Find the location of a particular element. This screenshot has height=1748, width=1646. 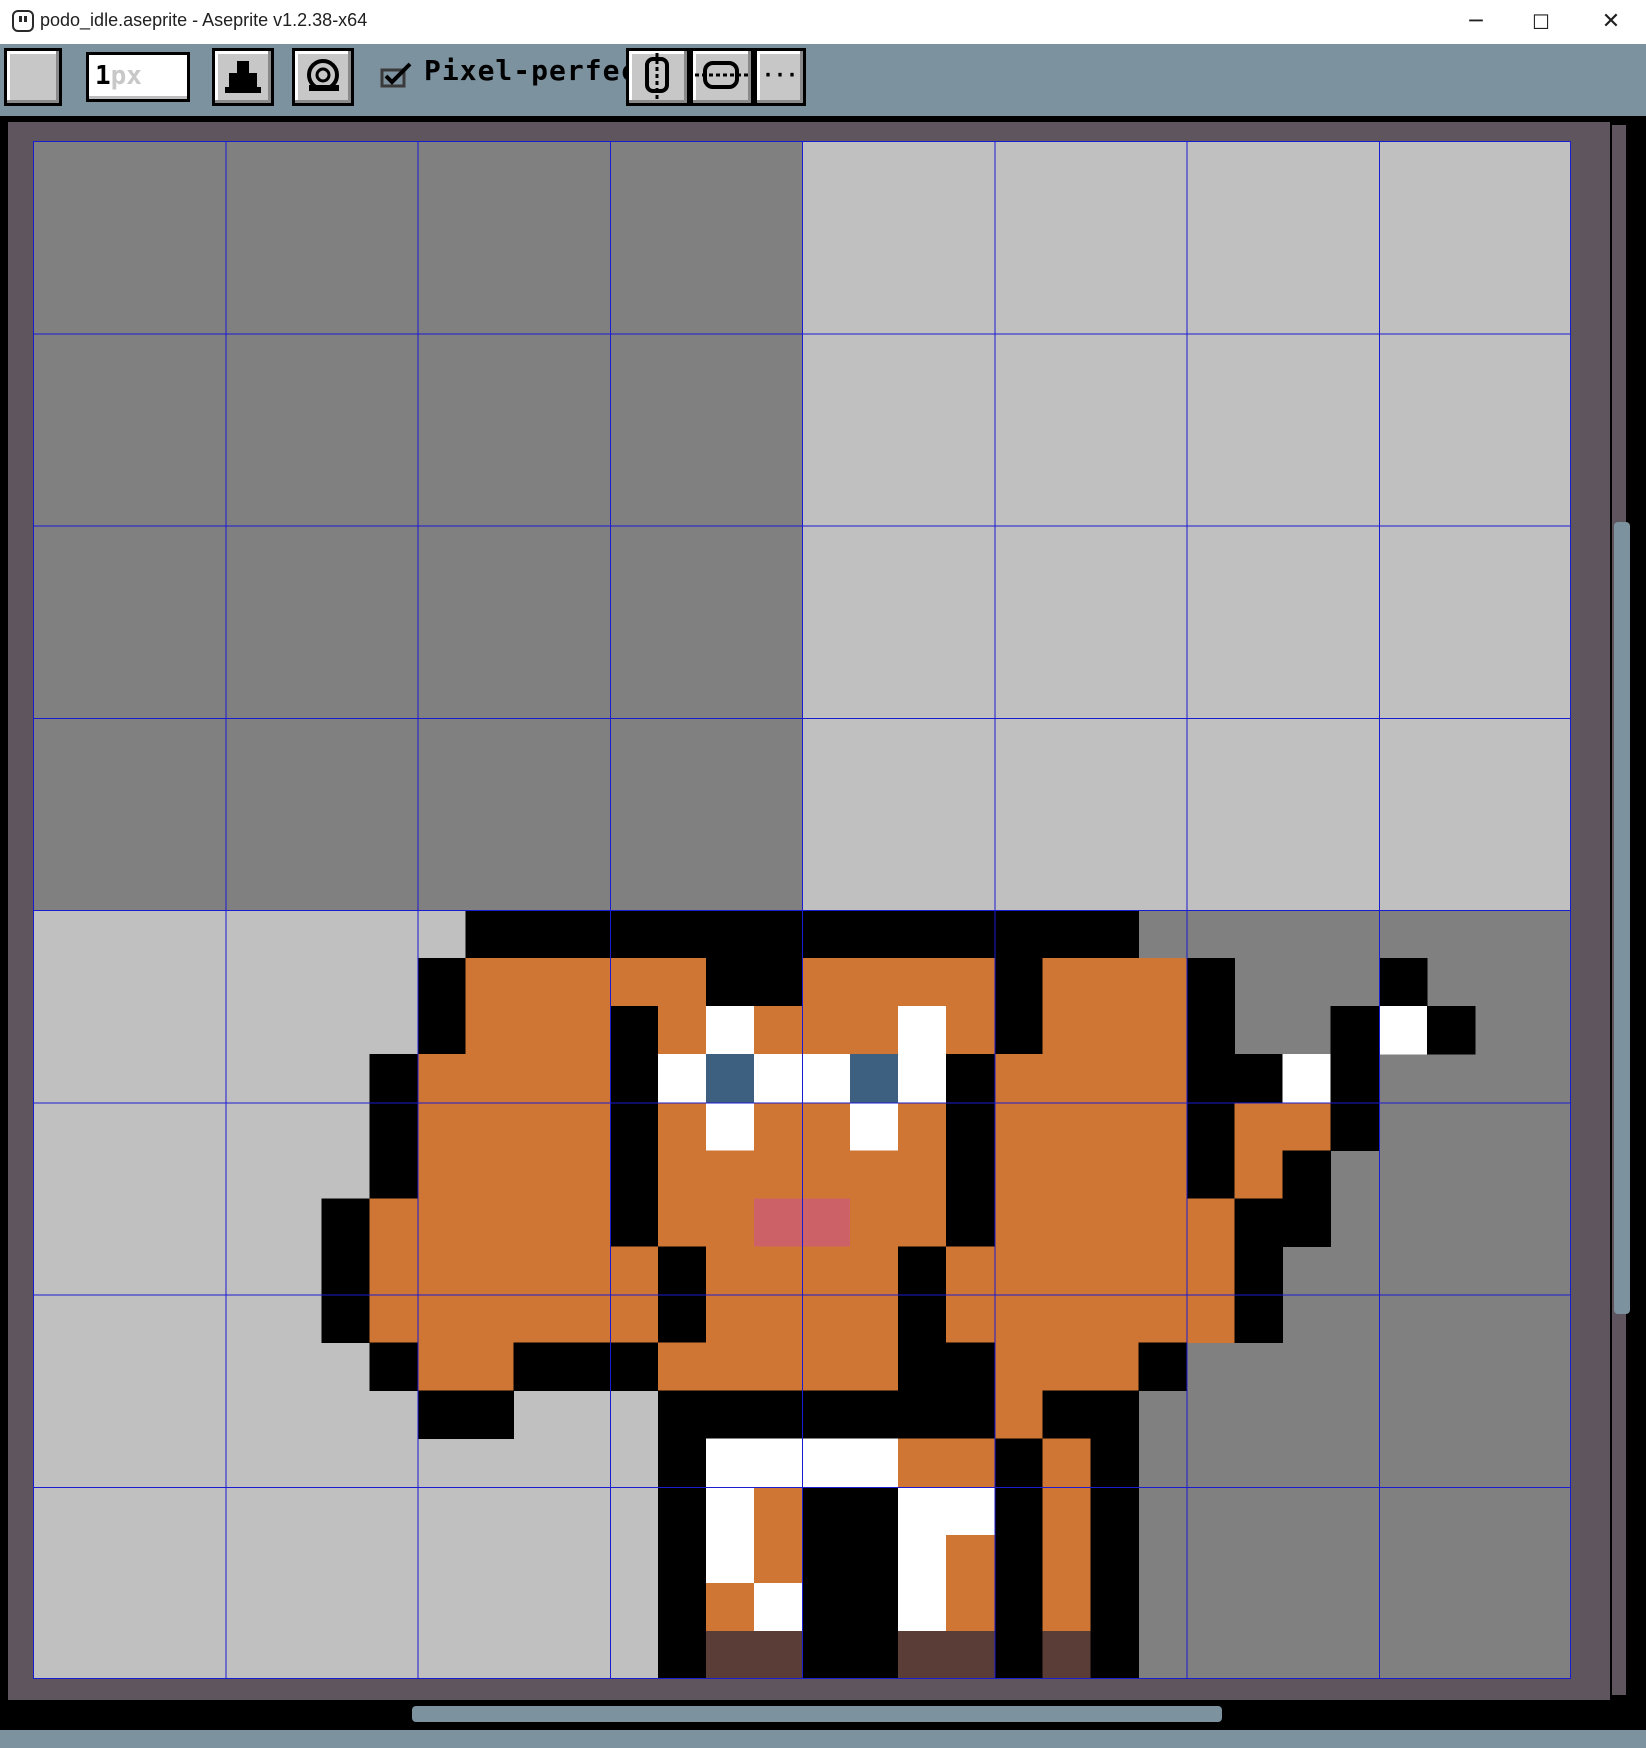

maximize-button: ☐ is located at coordinates (1541, 22).